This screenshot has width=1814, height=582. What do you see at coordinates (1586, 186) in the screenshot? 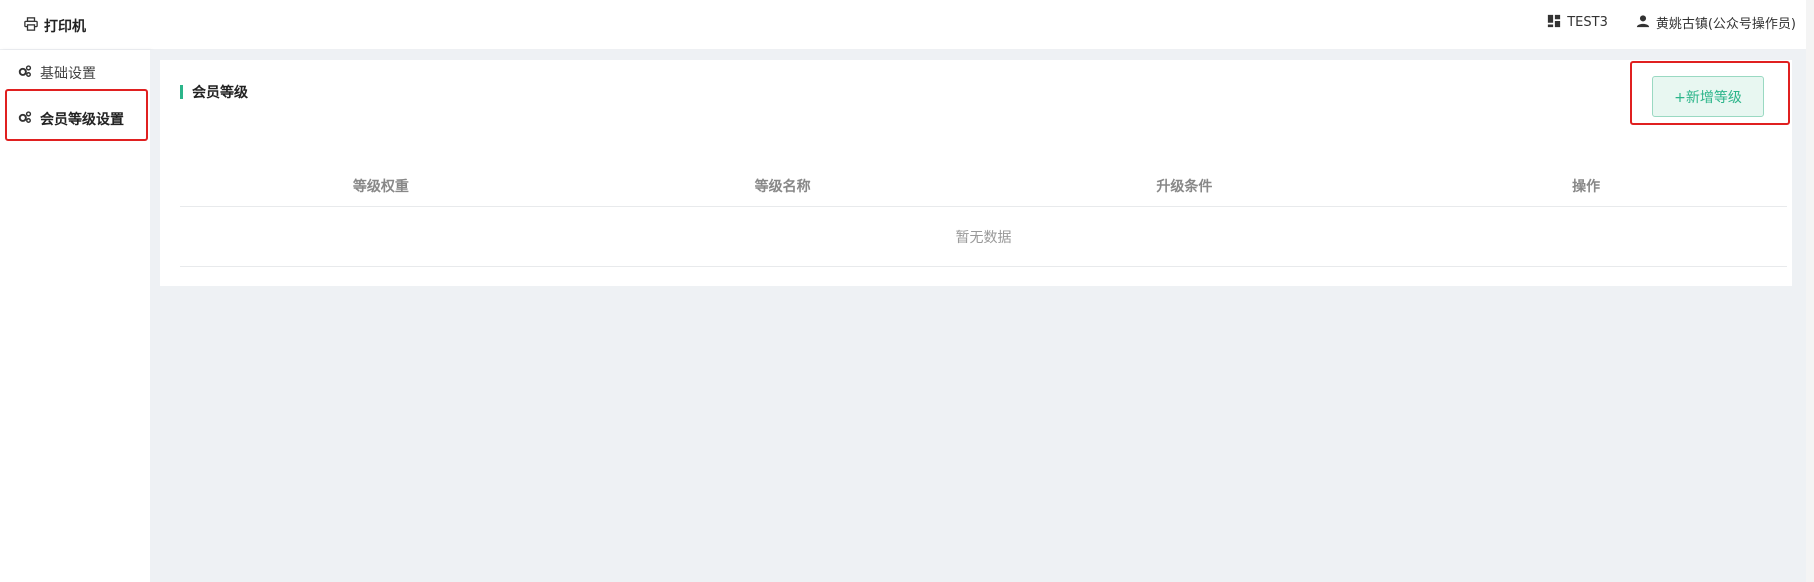
I see `column-header-actions: 操作` at bounding box center [1586, 186].